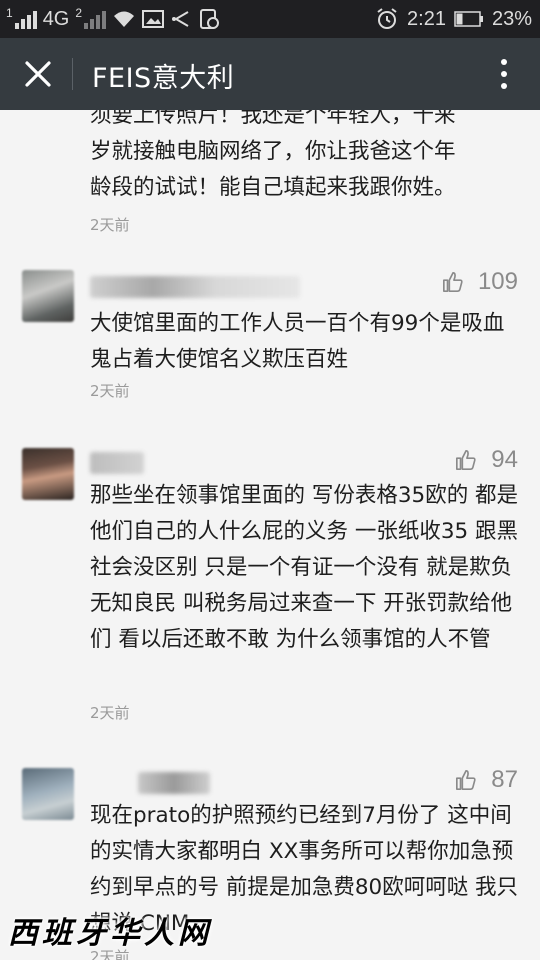 Image resolution: width=540 pixels, height=960 pixels. I want to click on sim1-label: 1, so click(9, 13).